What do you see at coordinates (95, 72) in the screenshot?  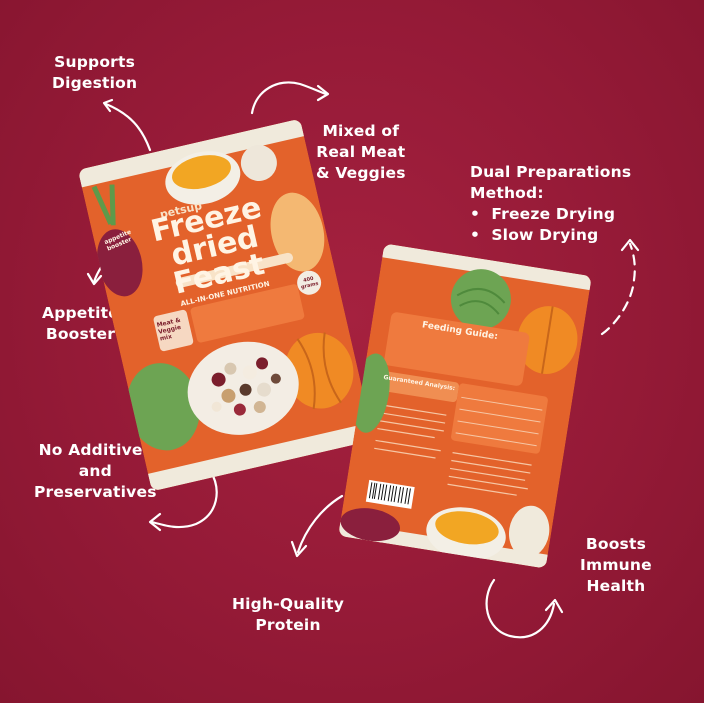 I see `callout-supports-digestion: Supports Digestion` at bounding box center [95, 72].